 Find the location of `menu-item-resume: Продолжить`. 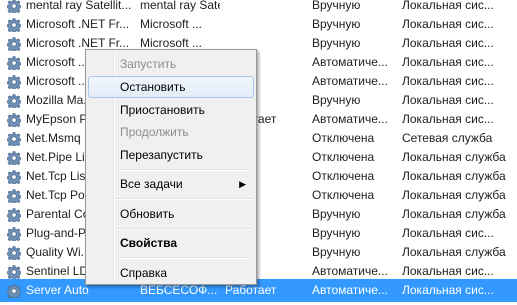

menu-item-resume: Продолжить is located at coordinates (154, 132).